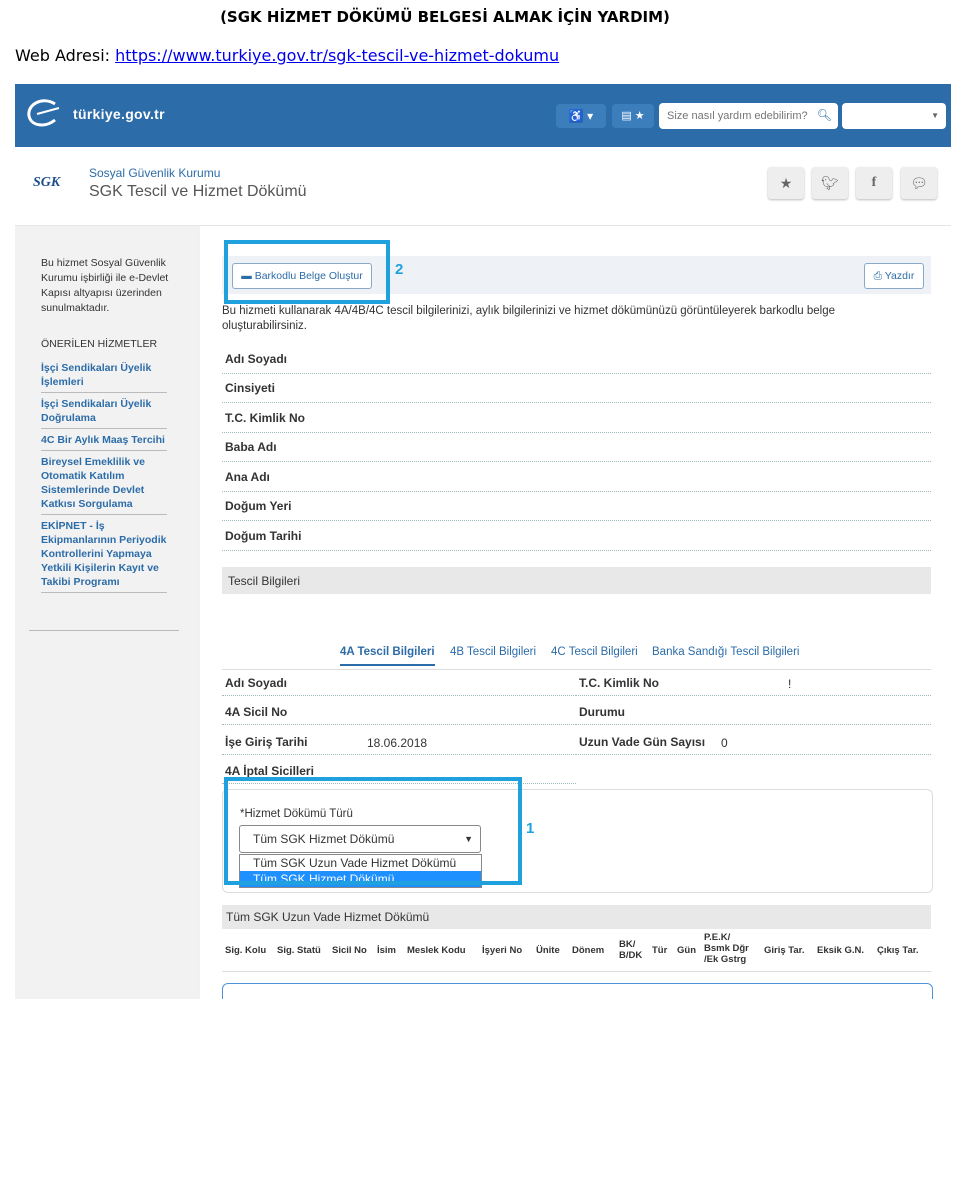 This screenshot has width=980, height=1200. I want to click on tab-4c: 4C Tescil Bilgileri, so click(594, 652).